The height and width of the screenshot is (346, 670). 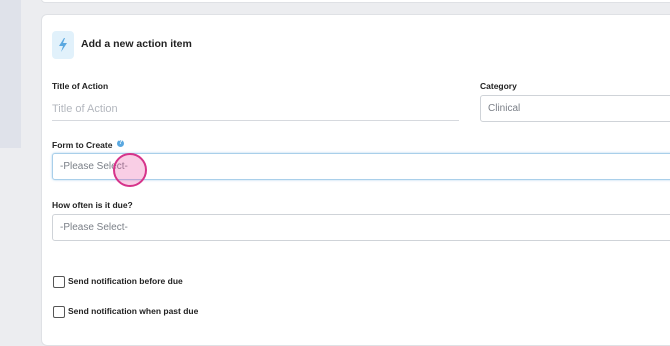 I want to click on notify-before-due-checkbox, so click(x=59, y=282).